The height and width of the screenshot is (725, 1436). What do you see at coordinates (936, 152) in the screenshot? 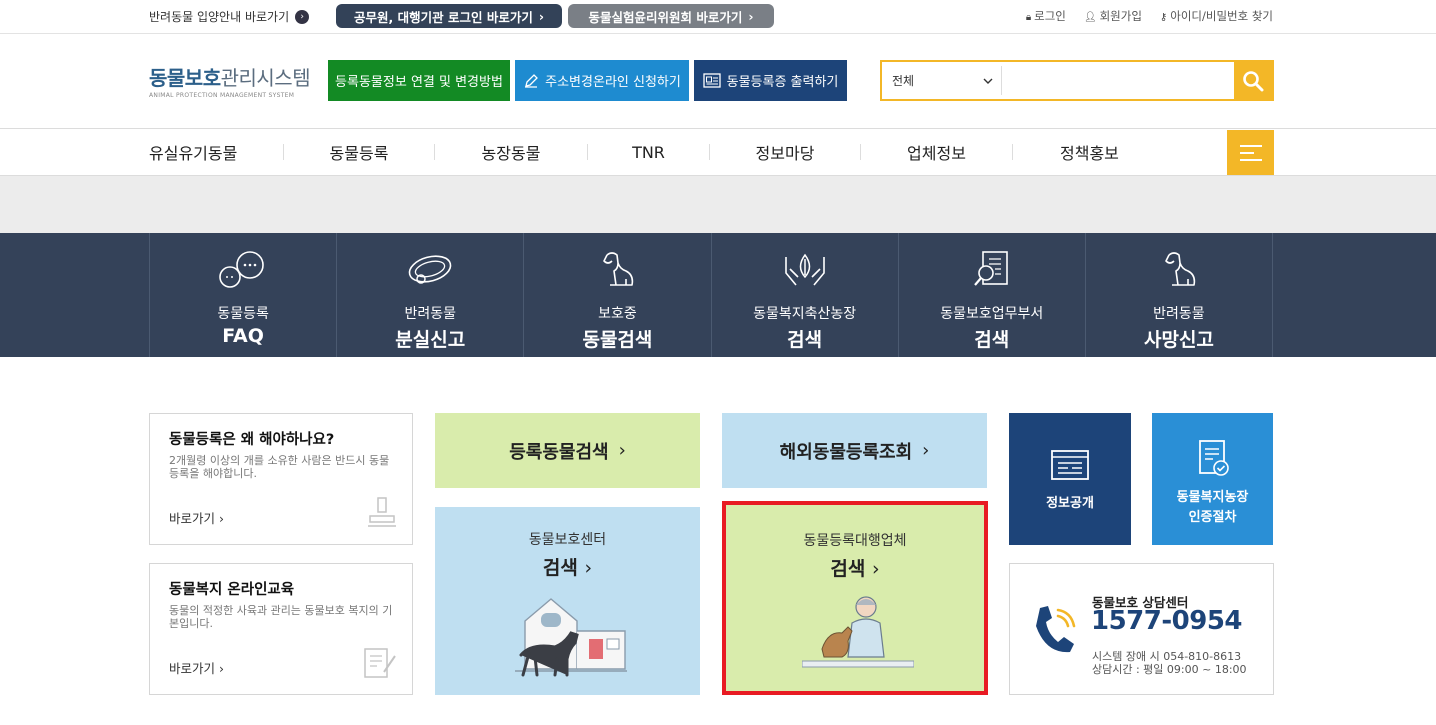
I see `nav-item-business: 업체정보` at bounding box center [936, 152].